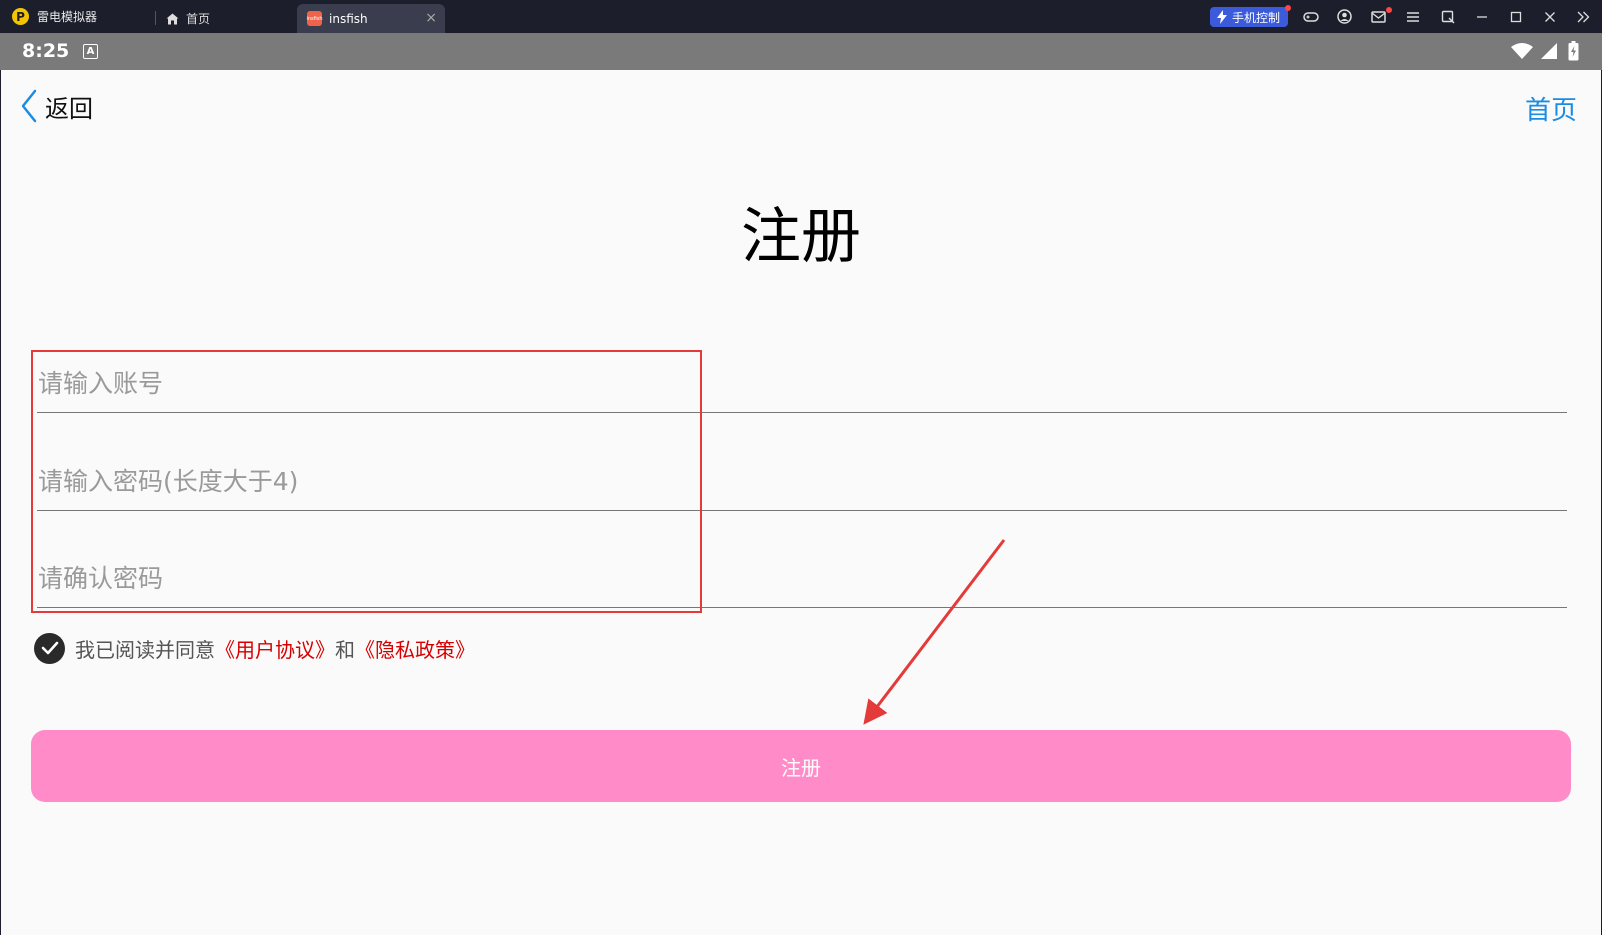  I want to click on checkmark-icon, so click(49, 648).